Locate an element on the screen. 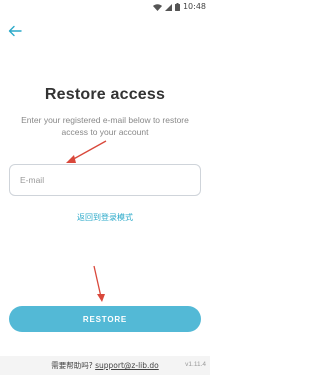 Image resolution: width=320 pixels, height=375 pixels. email-field-container is located at coordinates (105, 180).